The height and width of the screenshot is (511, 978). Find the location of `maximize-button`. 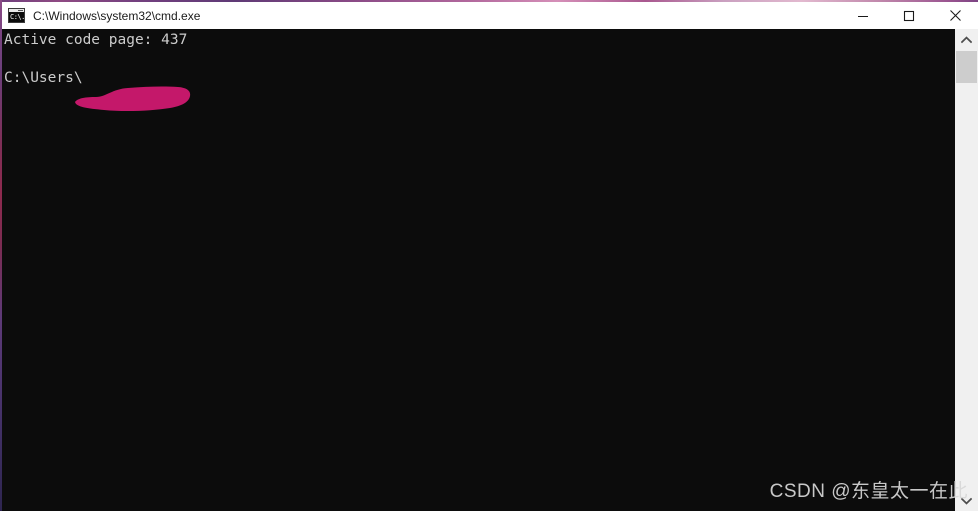

maximize-button is located at coordinates (909, 15).